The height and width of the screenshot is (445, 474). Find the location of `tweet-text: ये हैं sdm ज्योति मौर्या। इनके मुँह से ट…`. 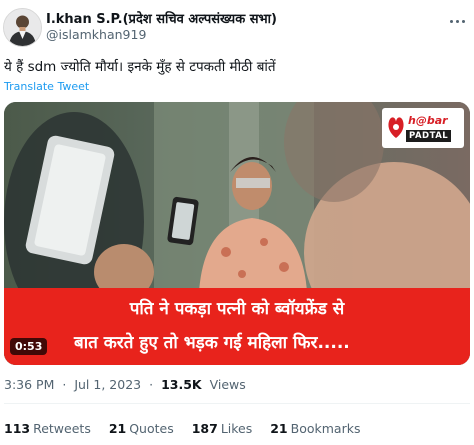

tweet-text: ये हैं sdm ज्योति मौर्या। इनके मुँह से ट… is located at coordinates (140, 67).